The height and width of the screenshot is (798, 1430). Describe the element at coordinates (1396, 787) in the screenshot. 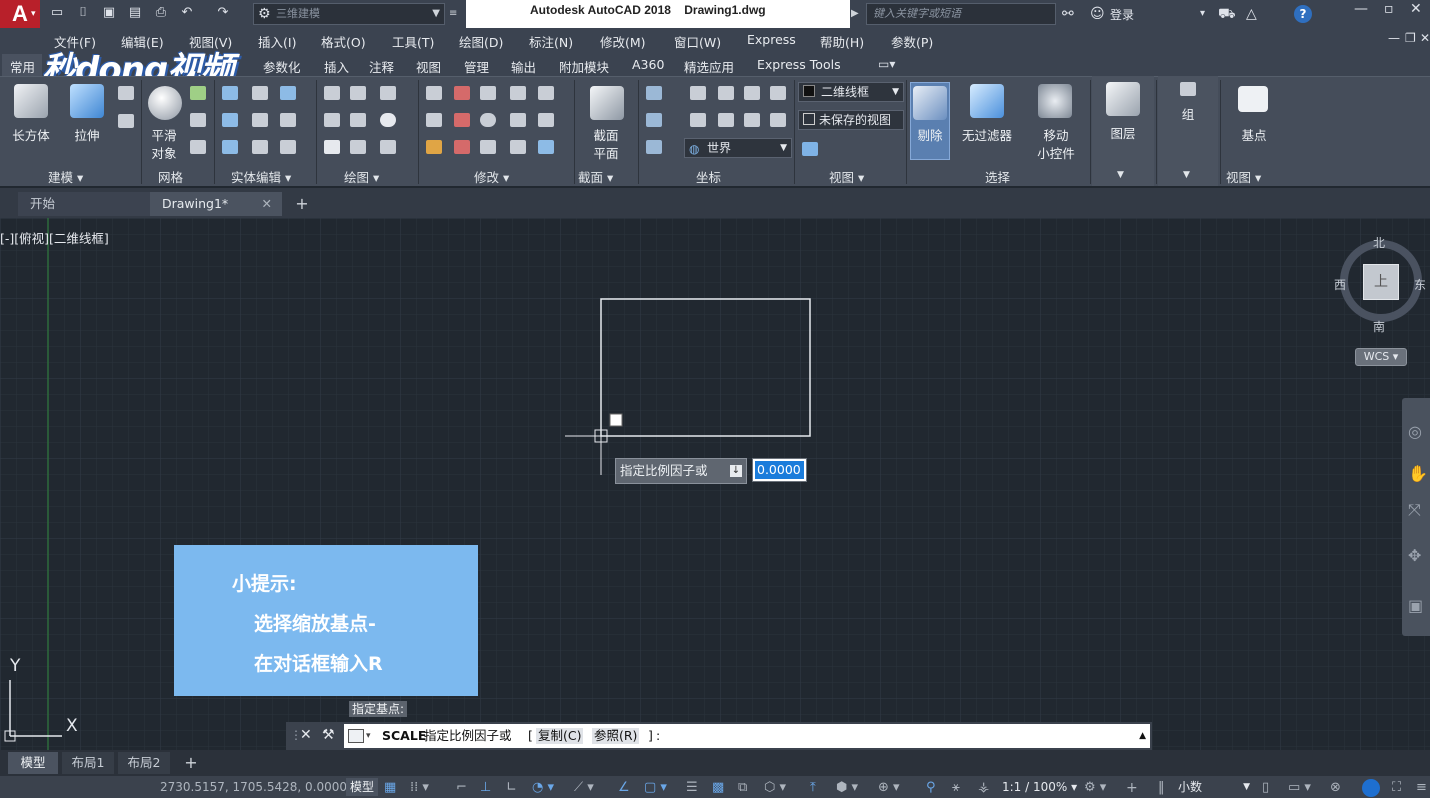

I see `clean-screen-icon: ⛶` at that location.